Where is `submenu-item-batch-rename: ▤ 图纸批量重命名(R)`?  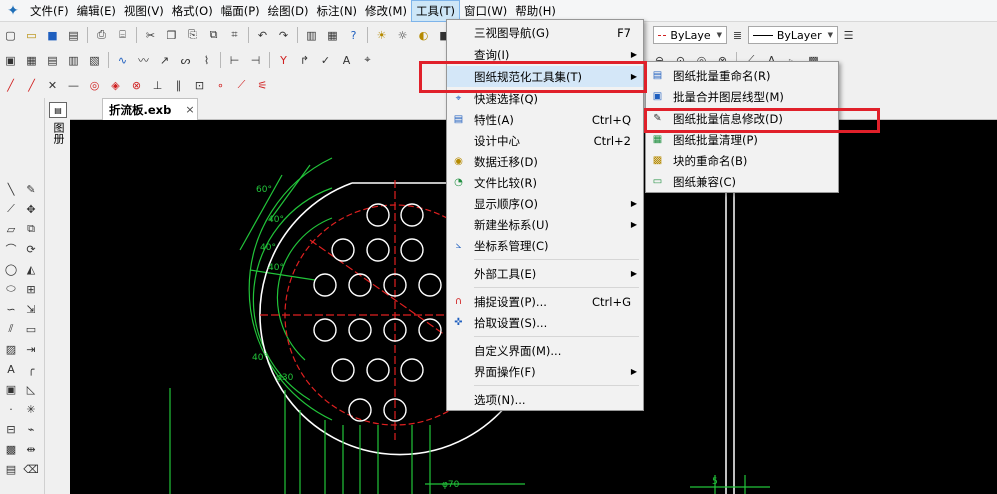 submenu-item-batch-rename: ▤ 图纸批量重命名(R) is located at coordinates (742, 75).